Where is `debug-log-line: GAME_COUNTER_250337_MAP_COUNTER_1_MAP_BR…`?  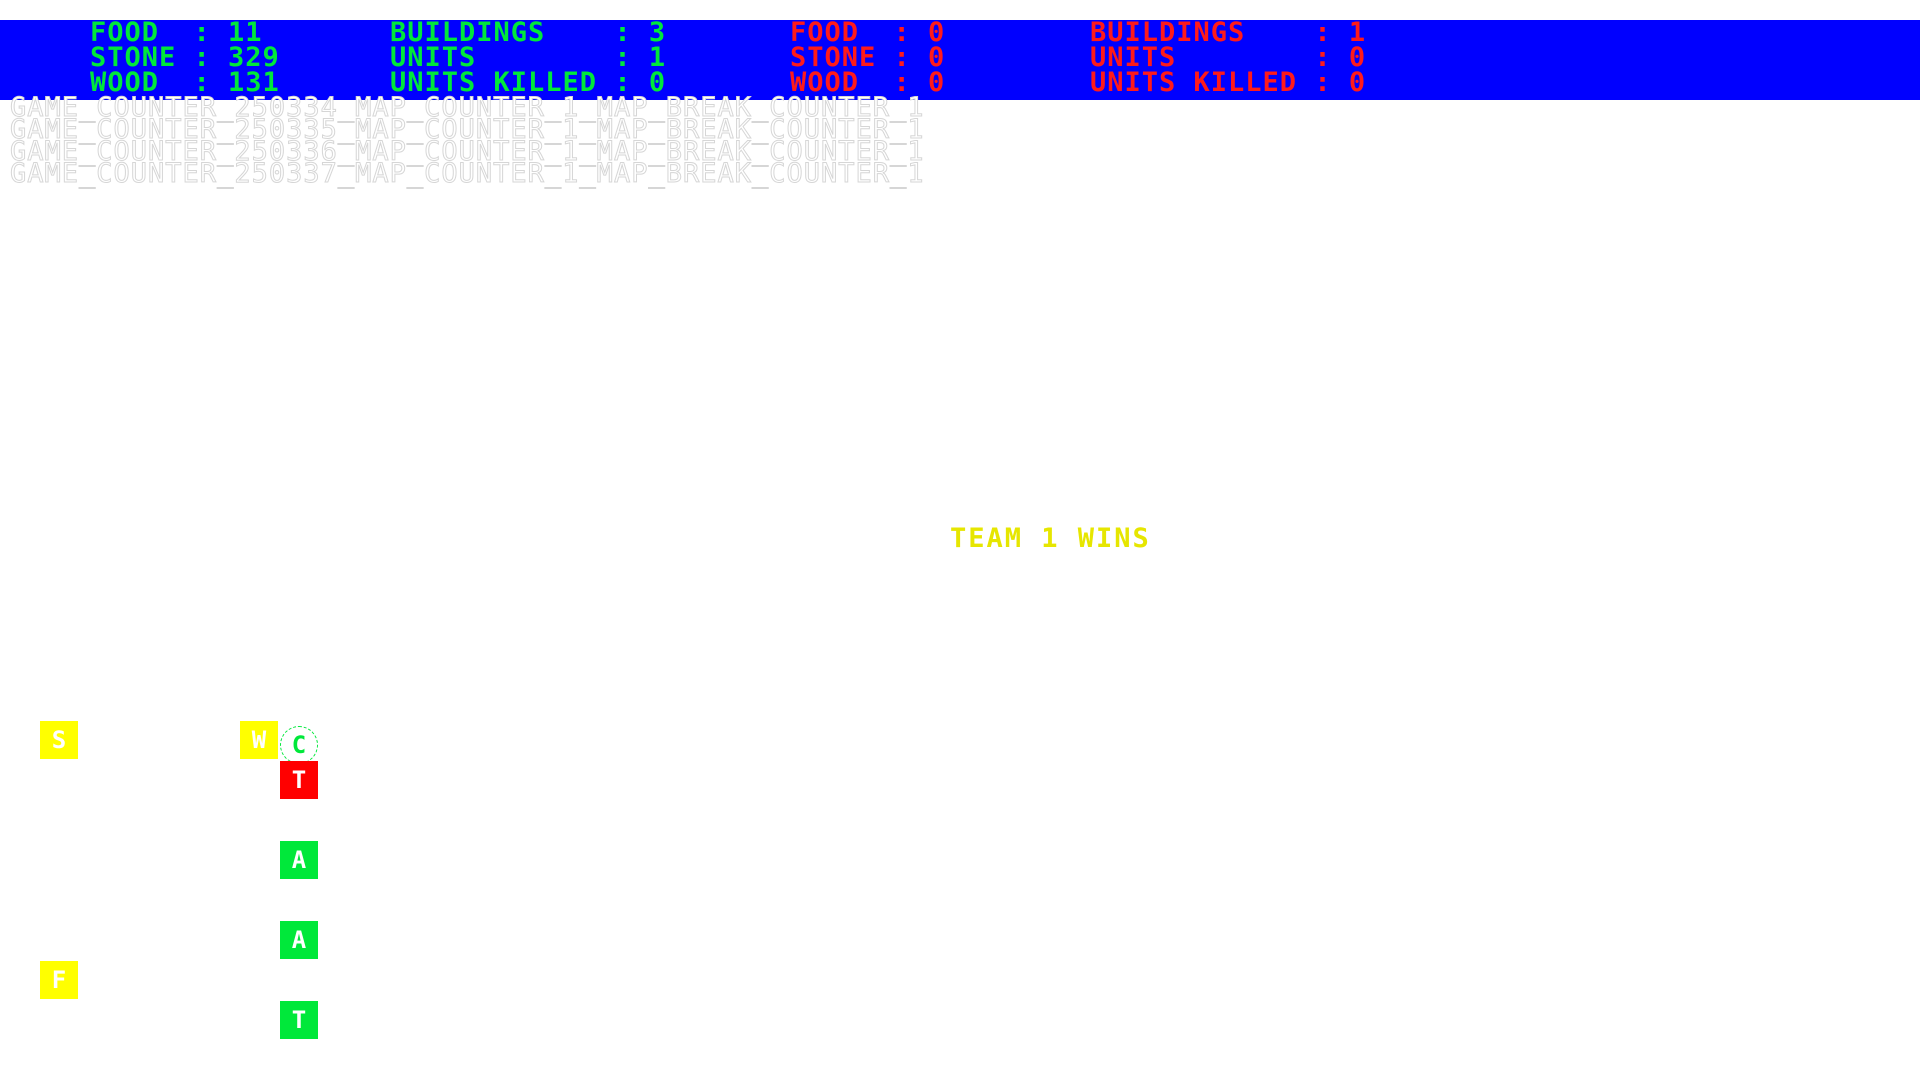 debug-log-line: GAME_COUNTER_250337_MAP_COUNTER_1_MAP_BR… is located at coordinates (467, 173).